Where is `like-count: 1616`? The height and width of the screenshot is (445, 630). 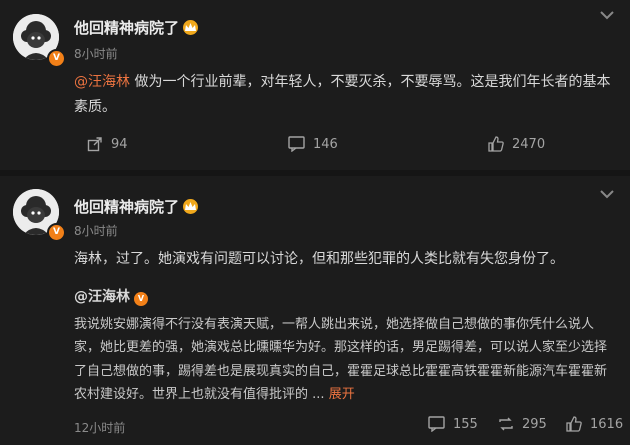
like-count: 1616 is located at coordinates (607, 424).